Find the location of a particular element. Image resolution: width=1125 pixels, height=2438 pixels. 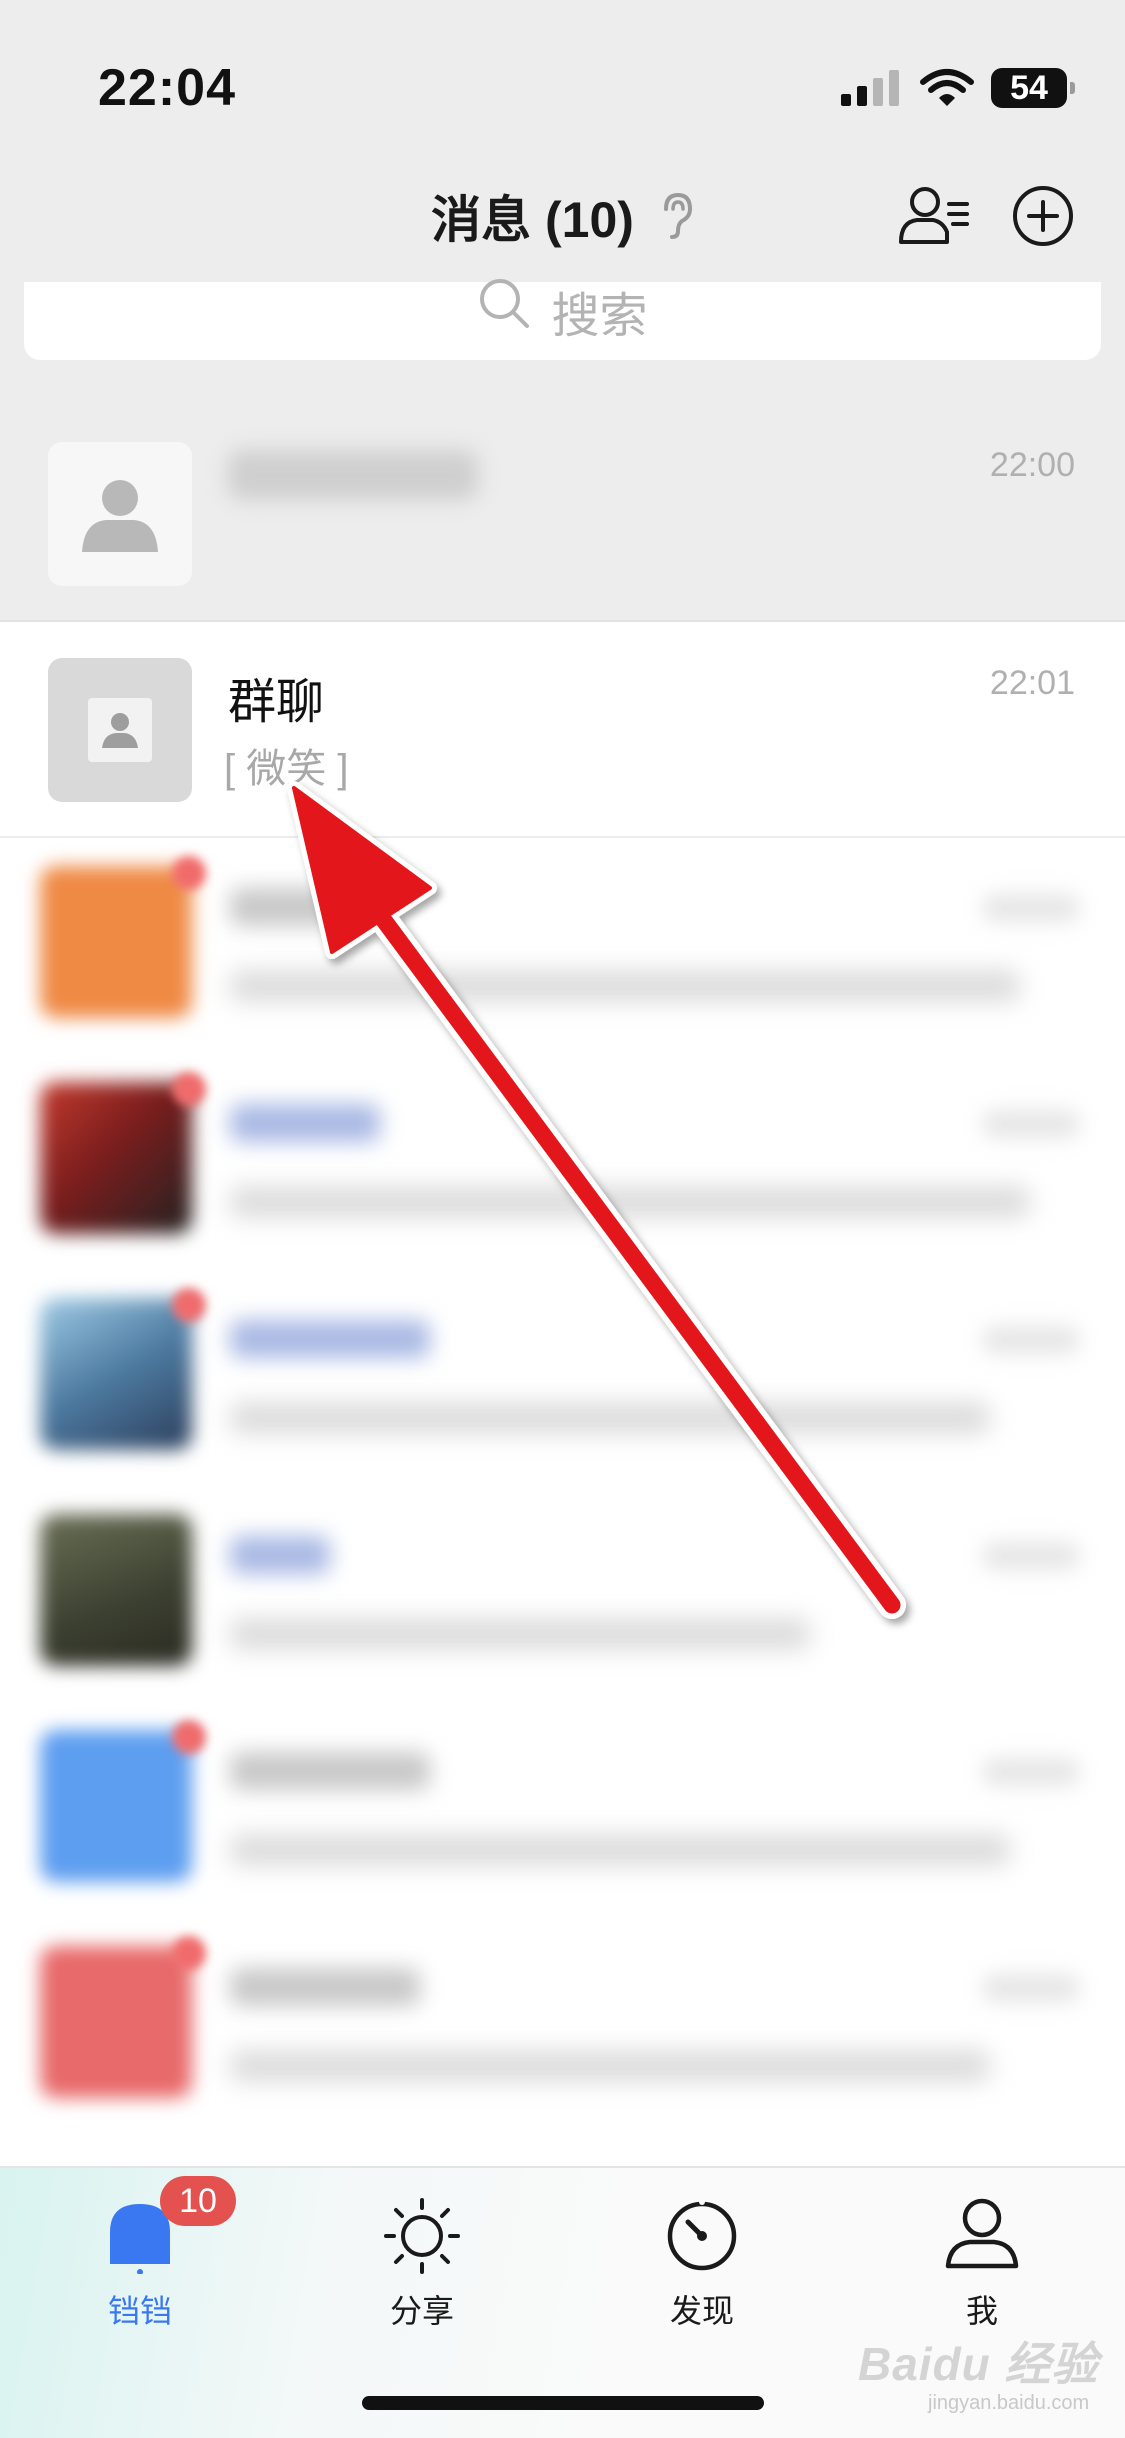

home-indicator is located at coordinates (563, 2403).